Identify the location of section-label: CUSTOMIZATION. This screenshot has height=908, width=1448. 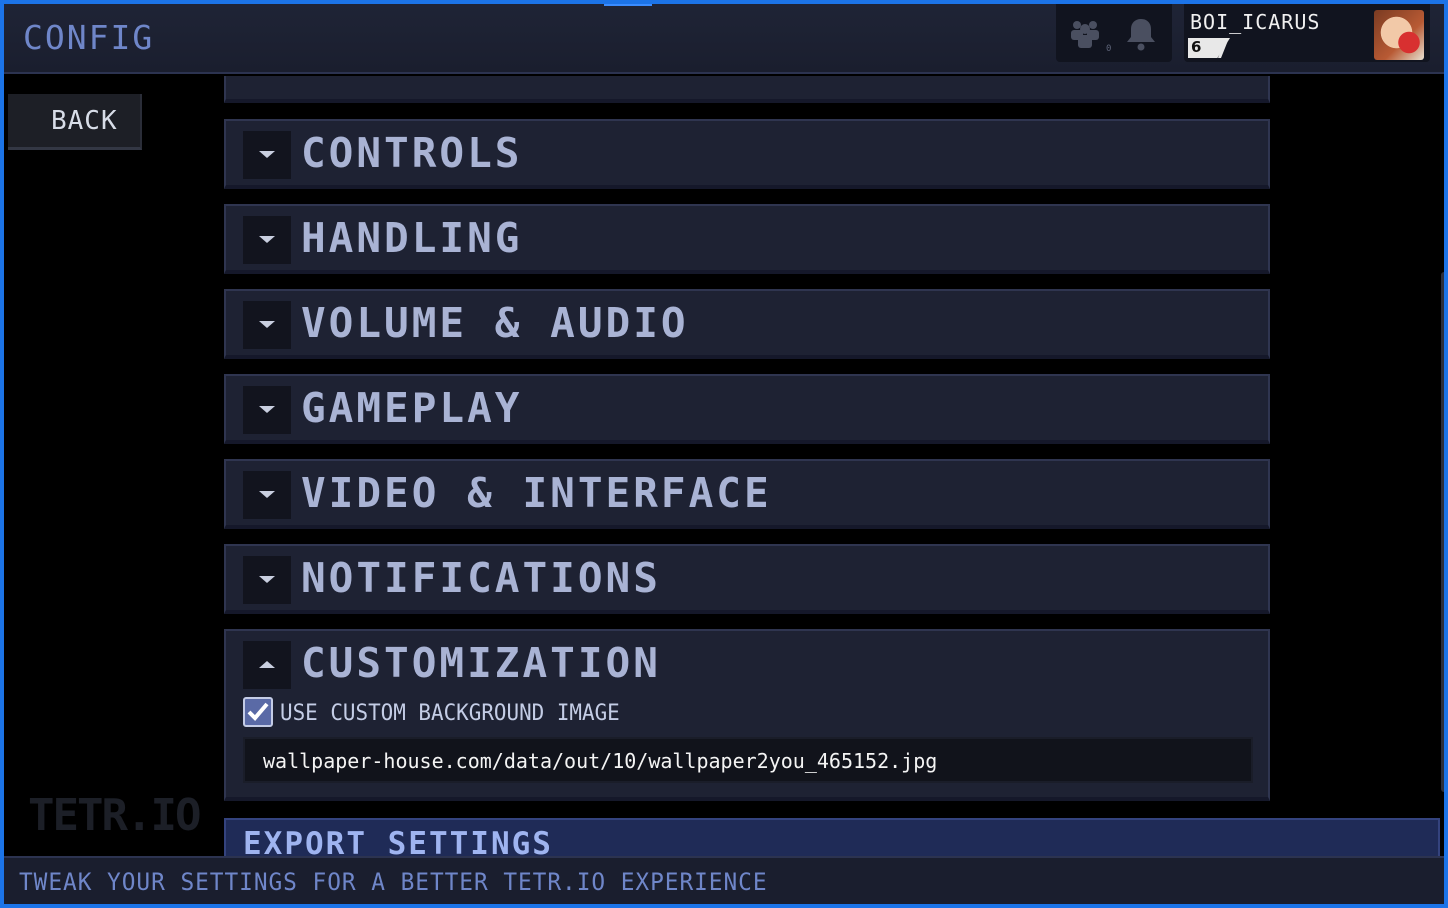
(481, 663).